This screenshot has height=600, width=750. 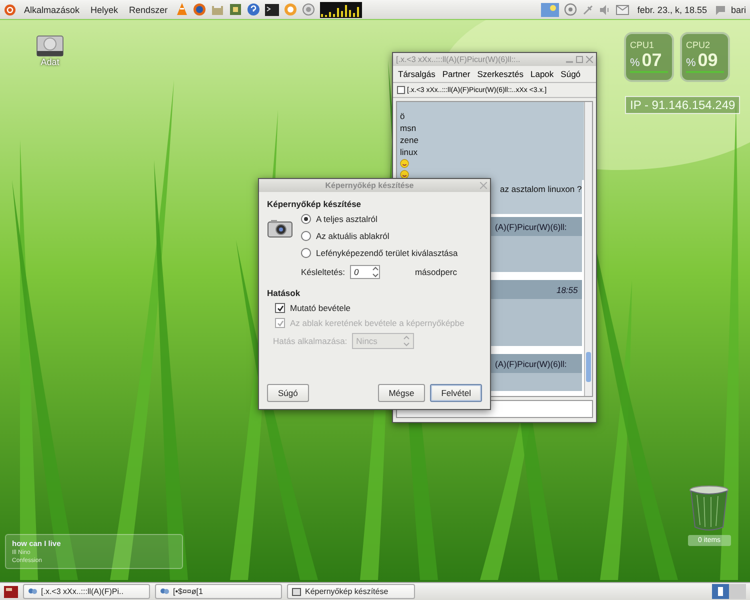 I want to click on checkbox-icon, so click(x=401, y=90).